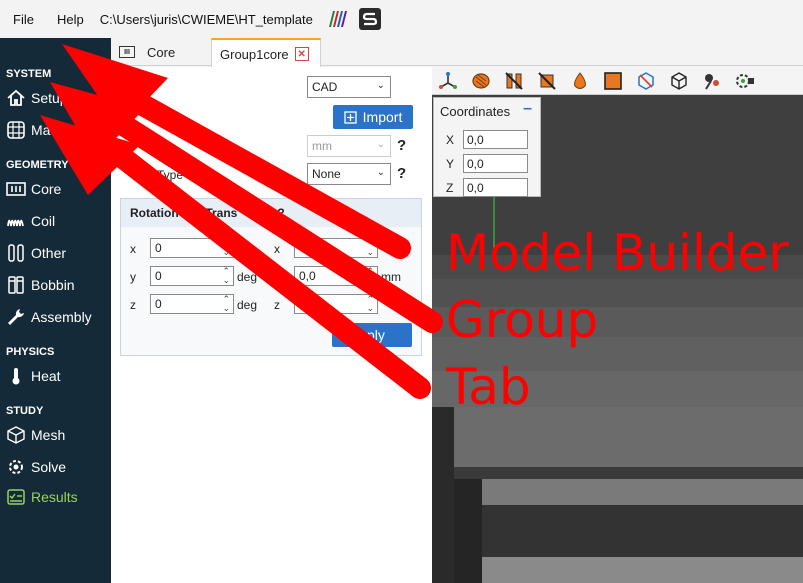 Image resolution: width=803 pixels, height=583 pixels. I want to click on rot-y-value: 0, so click(158, 276).